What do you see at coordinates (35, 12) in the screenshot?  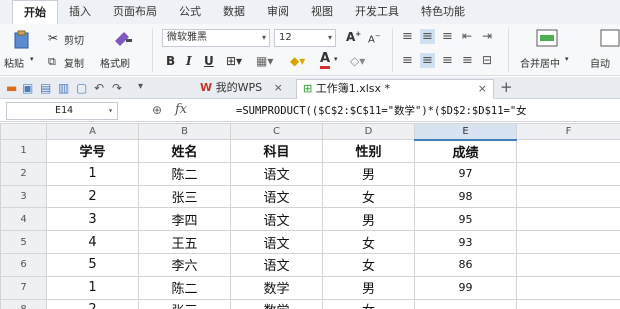 I see `menu-tab-home: 开始` at bounding box center [35, 12].